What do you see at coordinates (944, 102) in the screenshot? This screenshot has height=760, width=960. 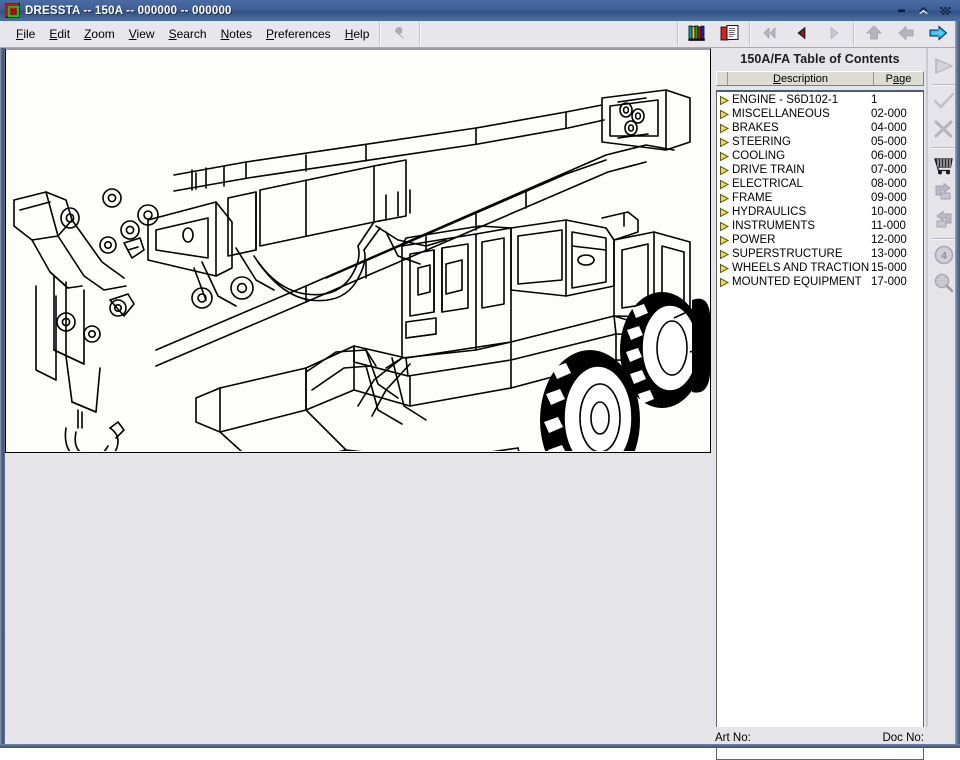 I see `confirm-button` at bounding box center [944, 102].